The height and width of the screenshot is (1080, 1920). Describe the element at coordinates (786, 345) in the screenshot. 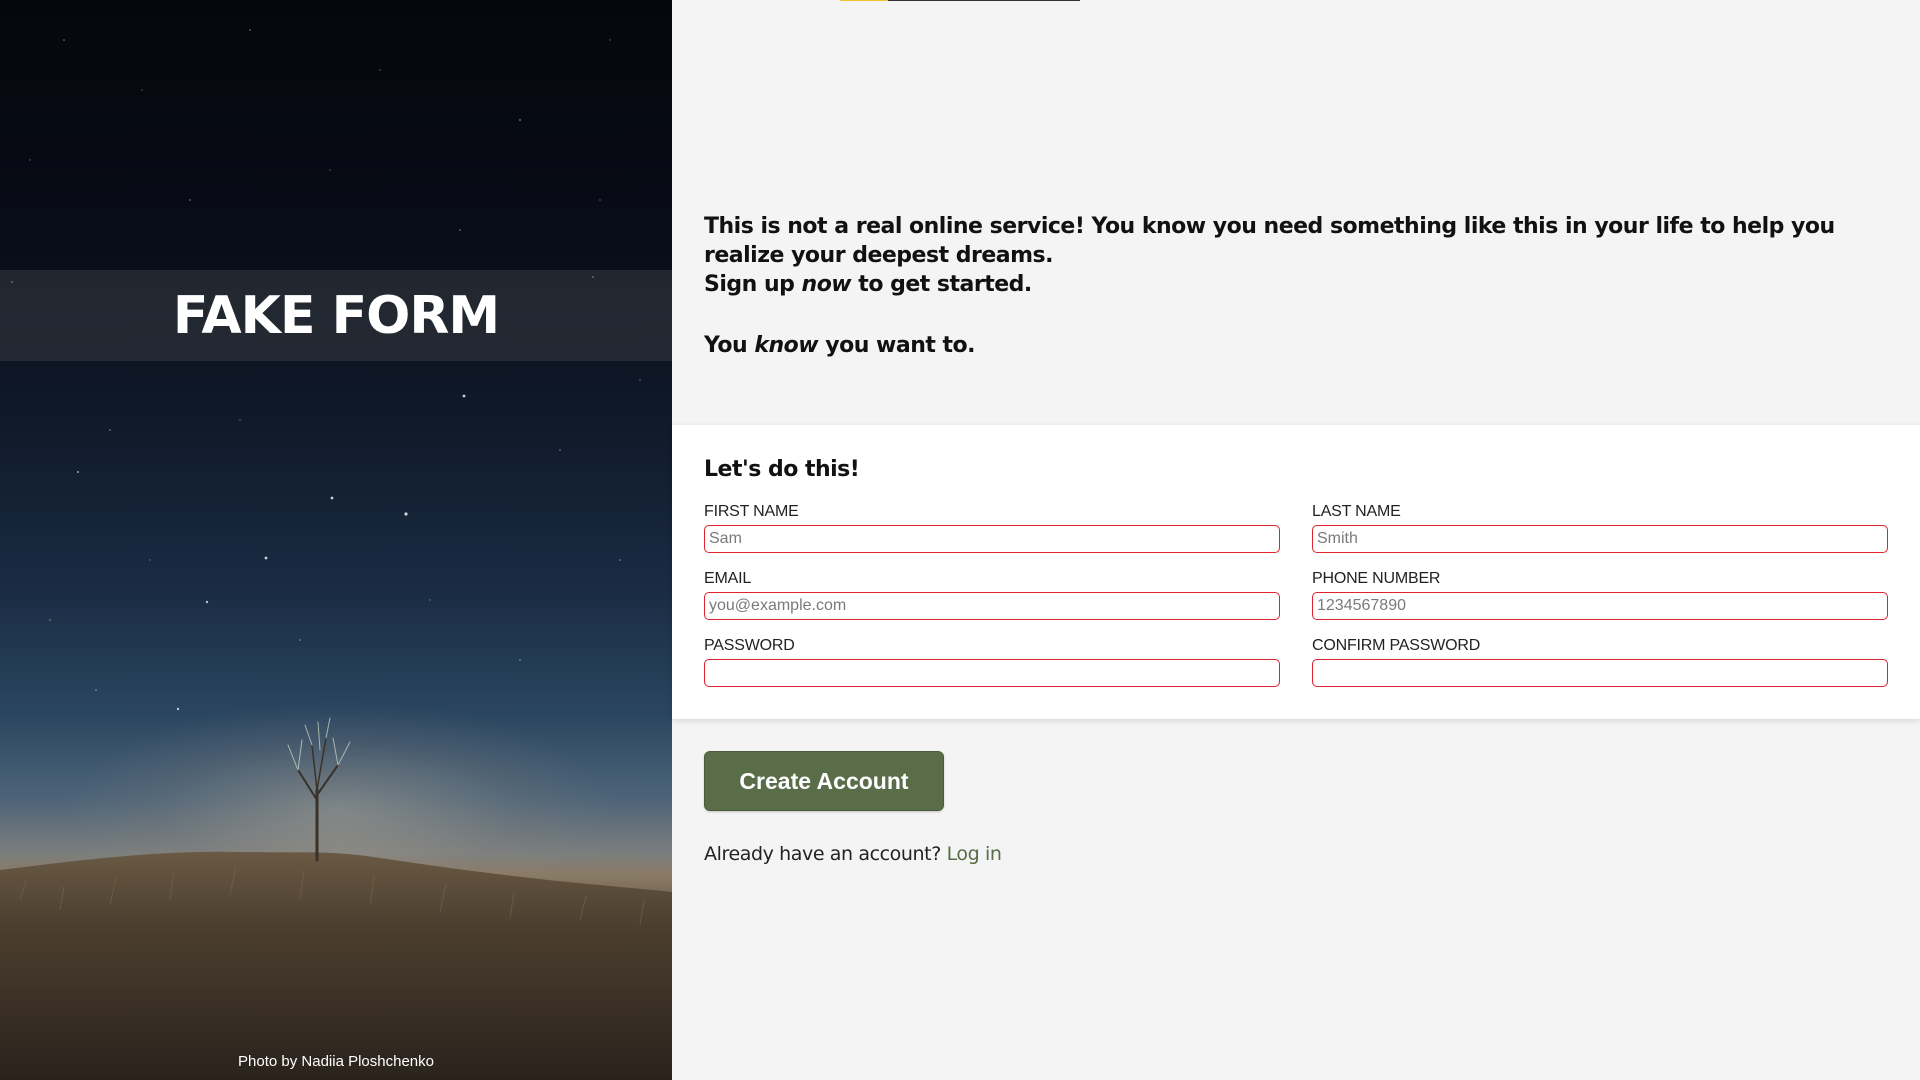

I see `intro-emphasis-know: know` at that location.